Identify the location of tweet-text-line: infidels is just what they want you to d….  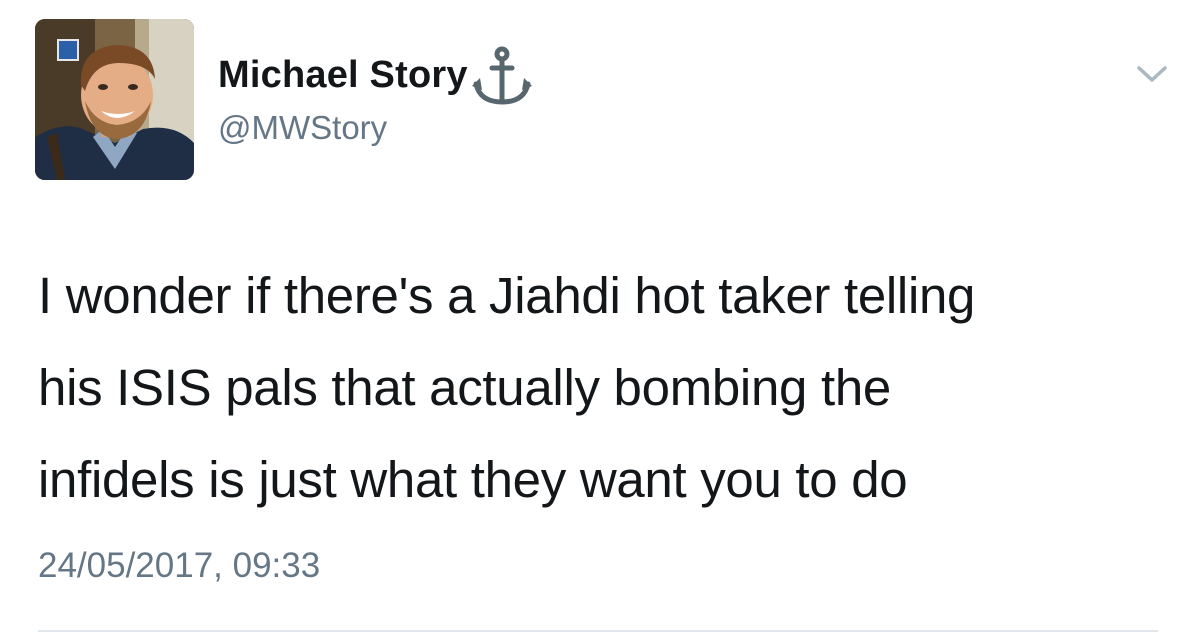
(473, 479).